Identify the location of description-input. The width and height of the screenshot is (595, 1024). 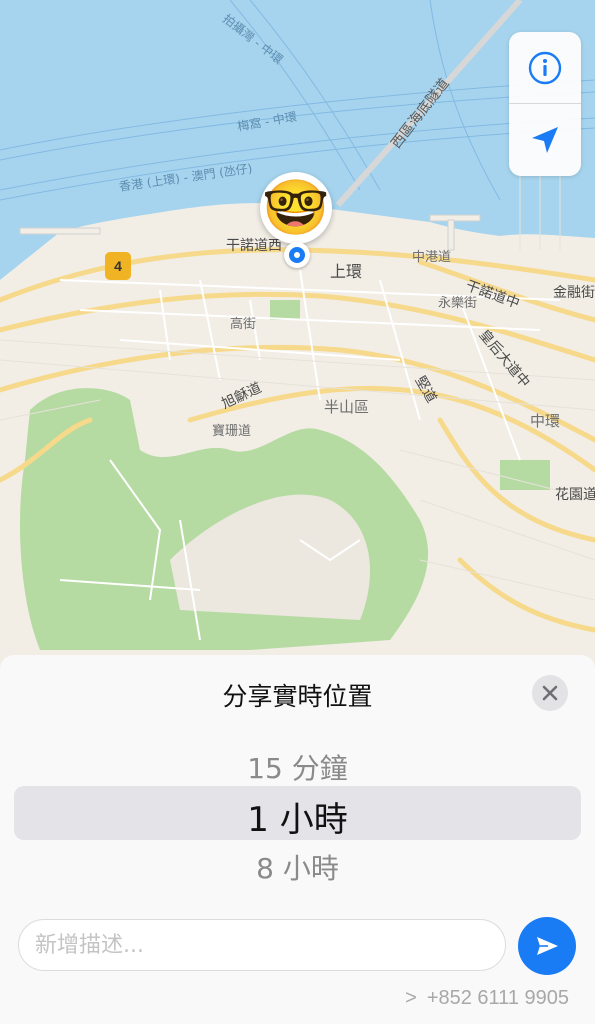
(262, 945).